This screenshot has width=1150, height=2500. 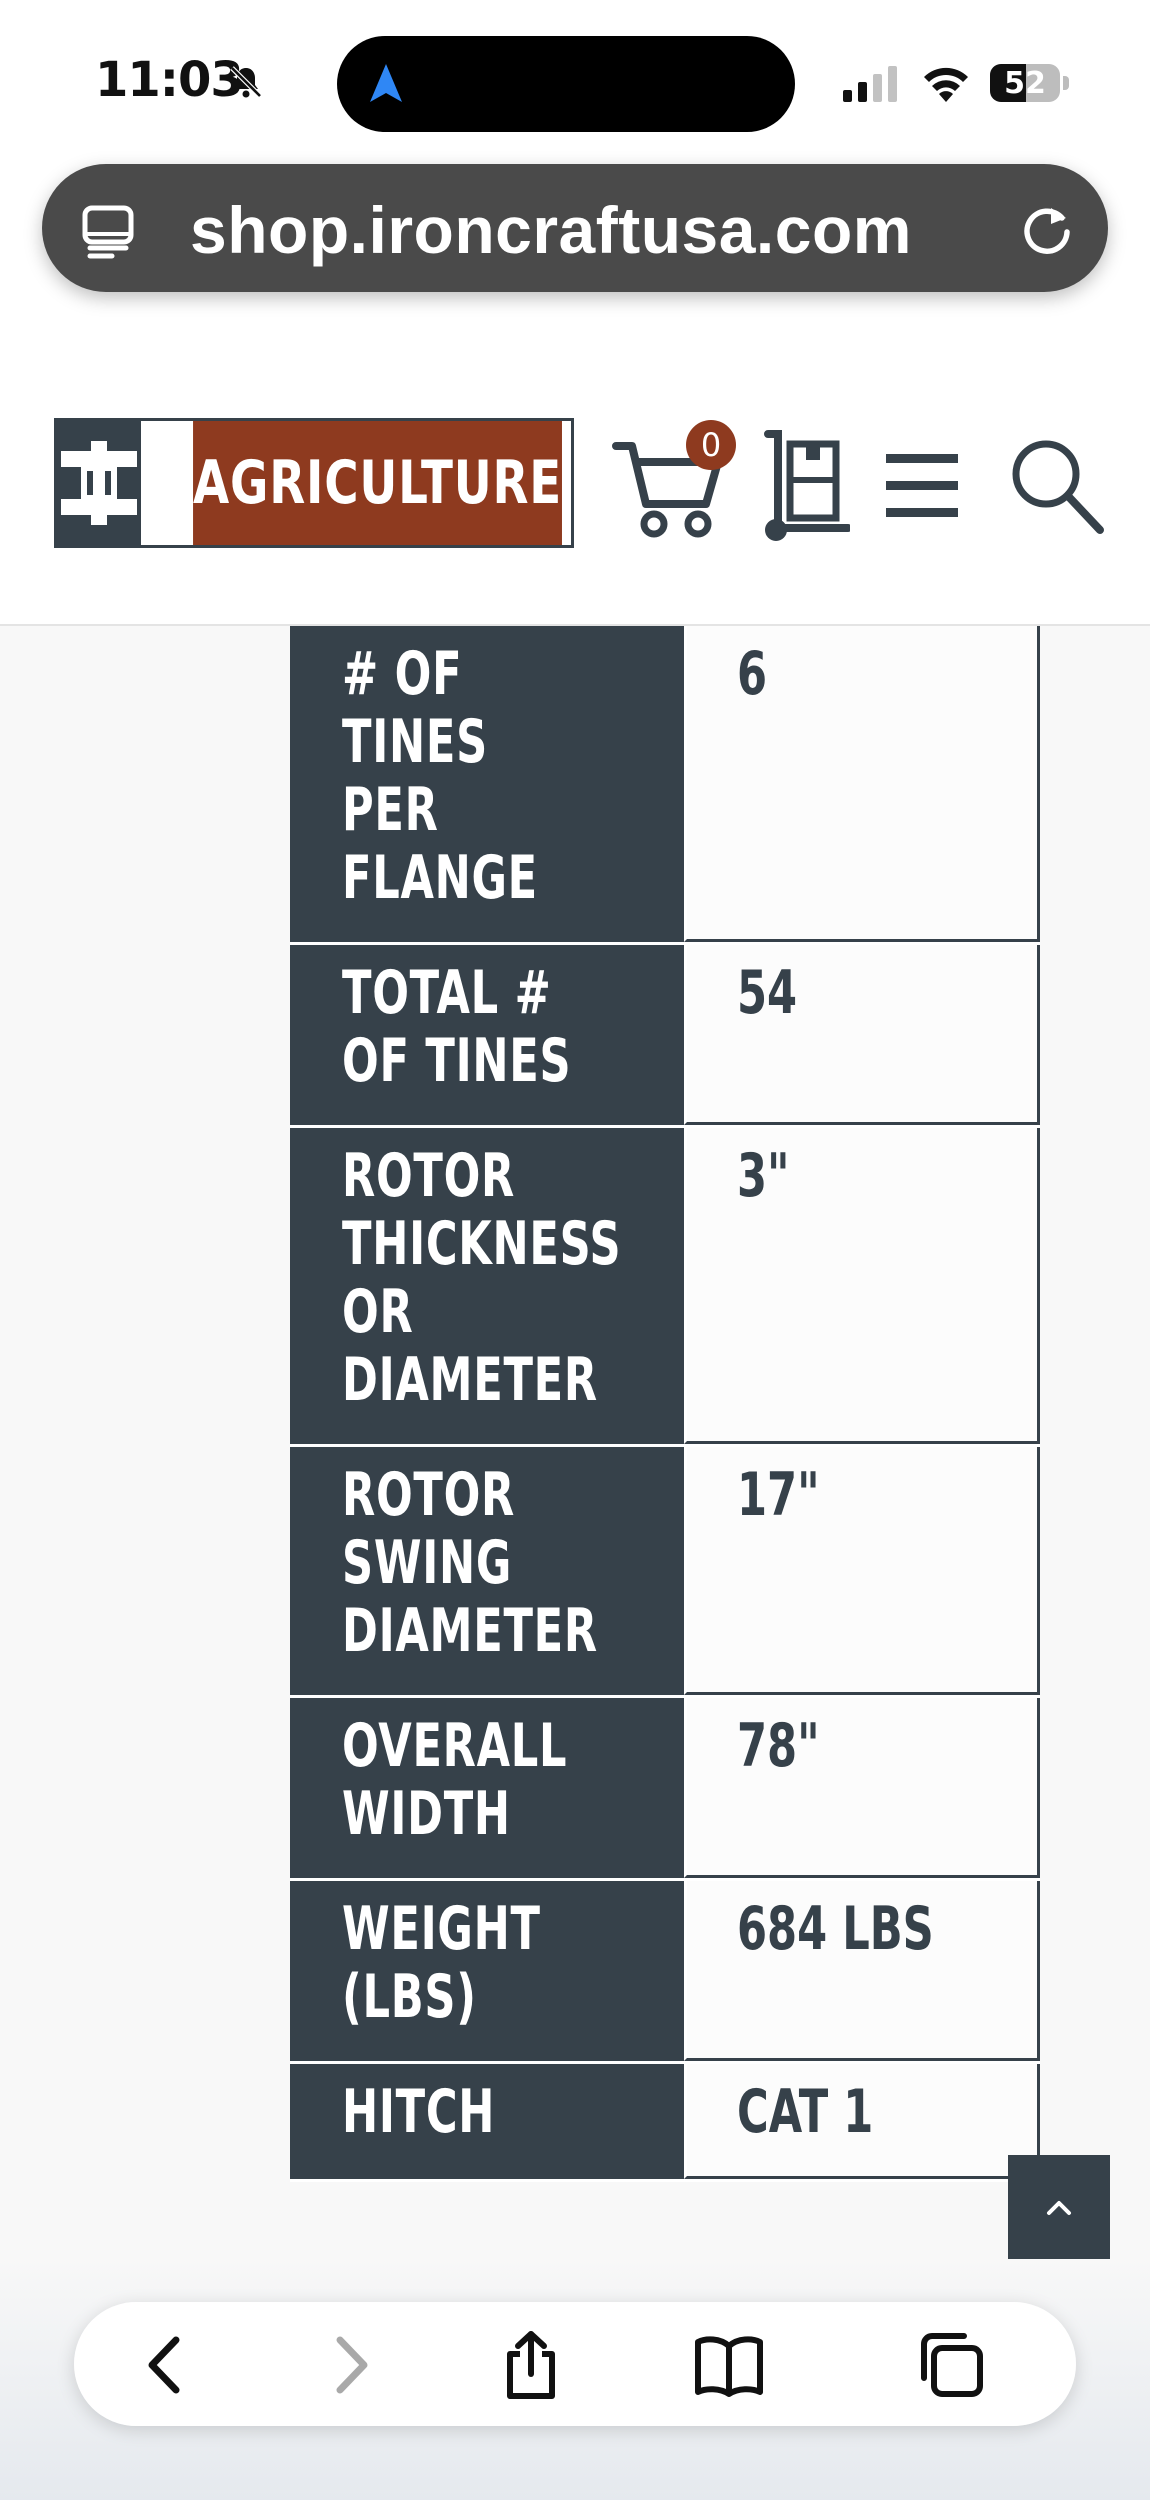 What do you see at coordinates (566, 84) in the screenshot?
I see `dynamic-island` at bounding box center [566, 84].